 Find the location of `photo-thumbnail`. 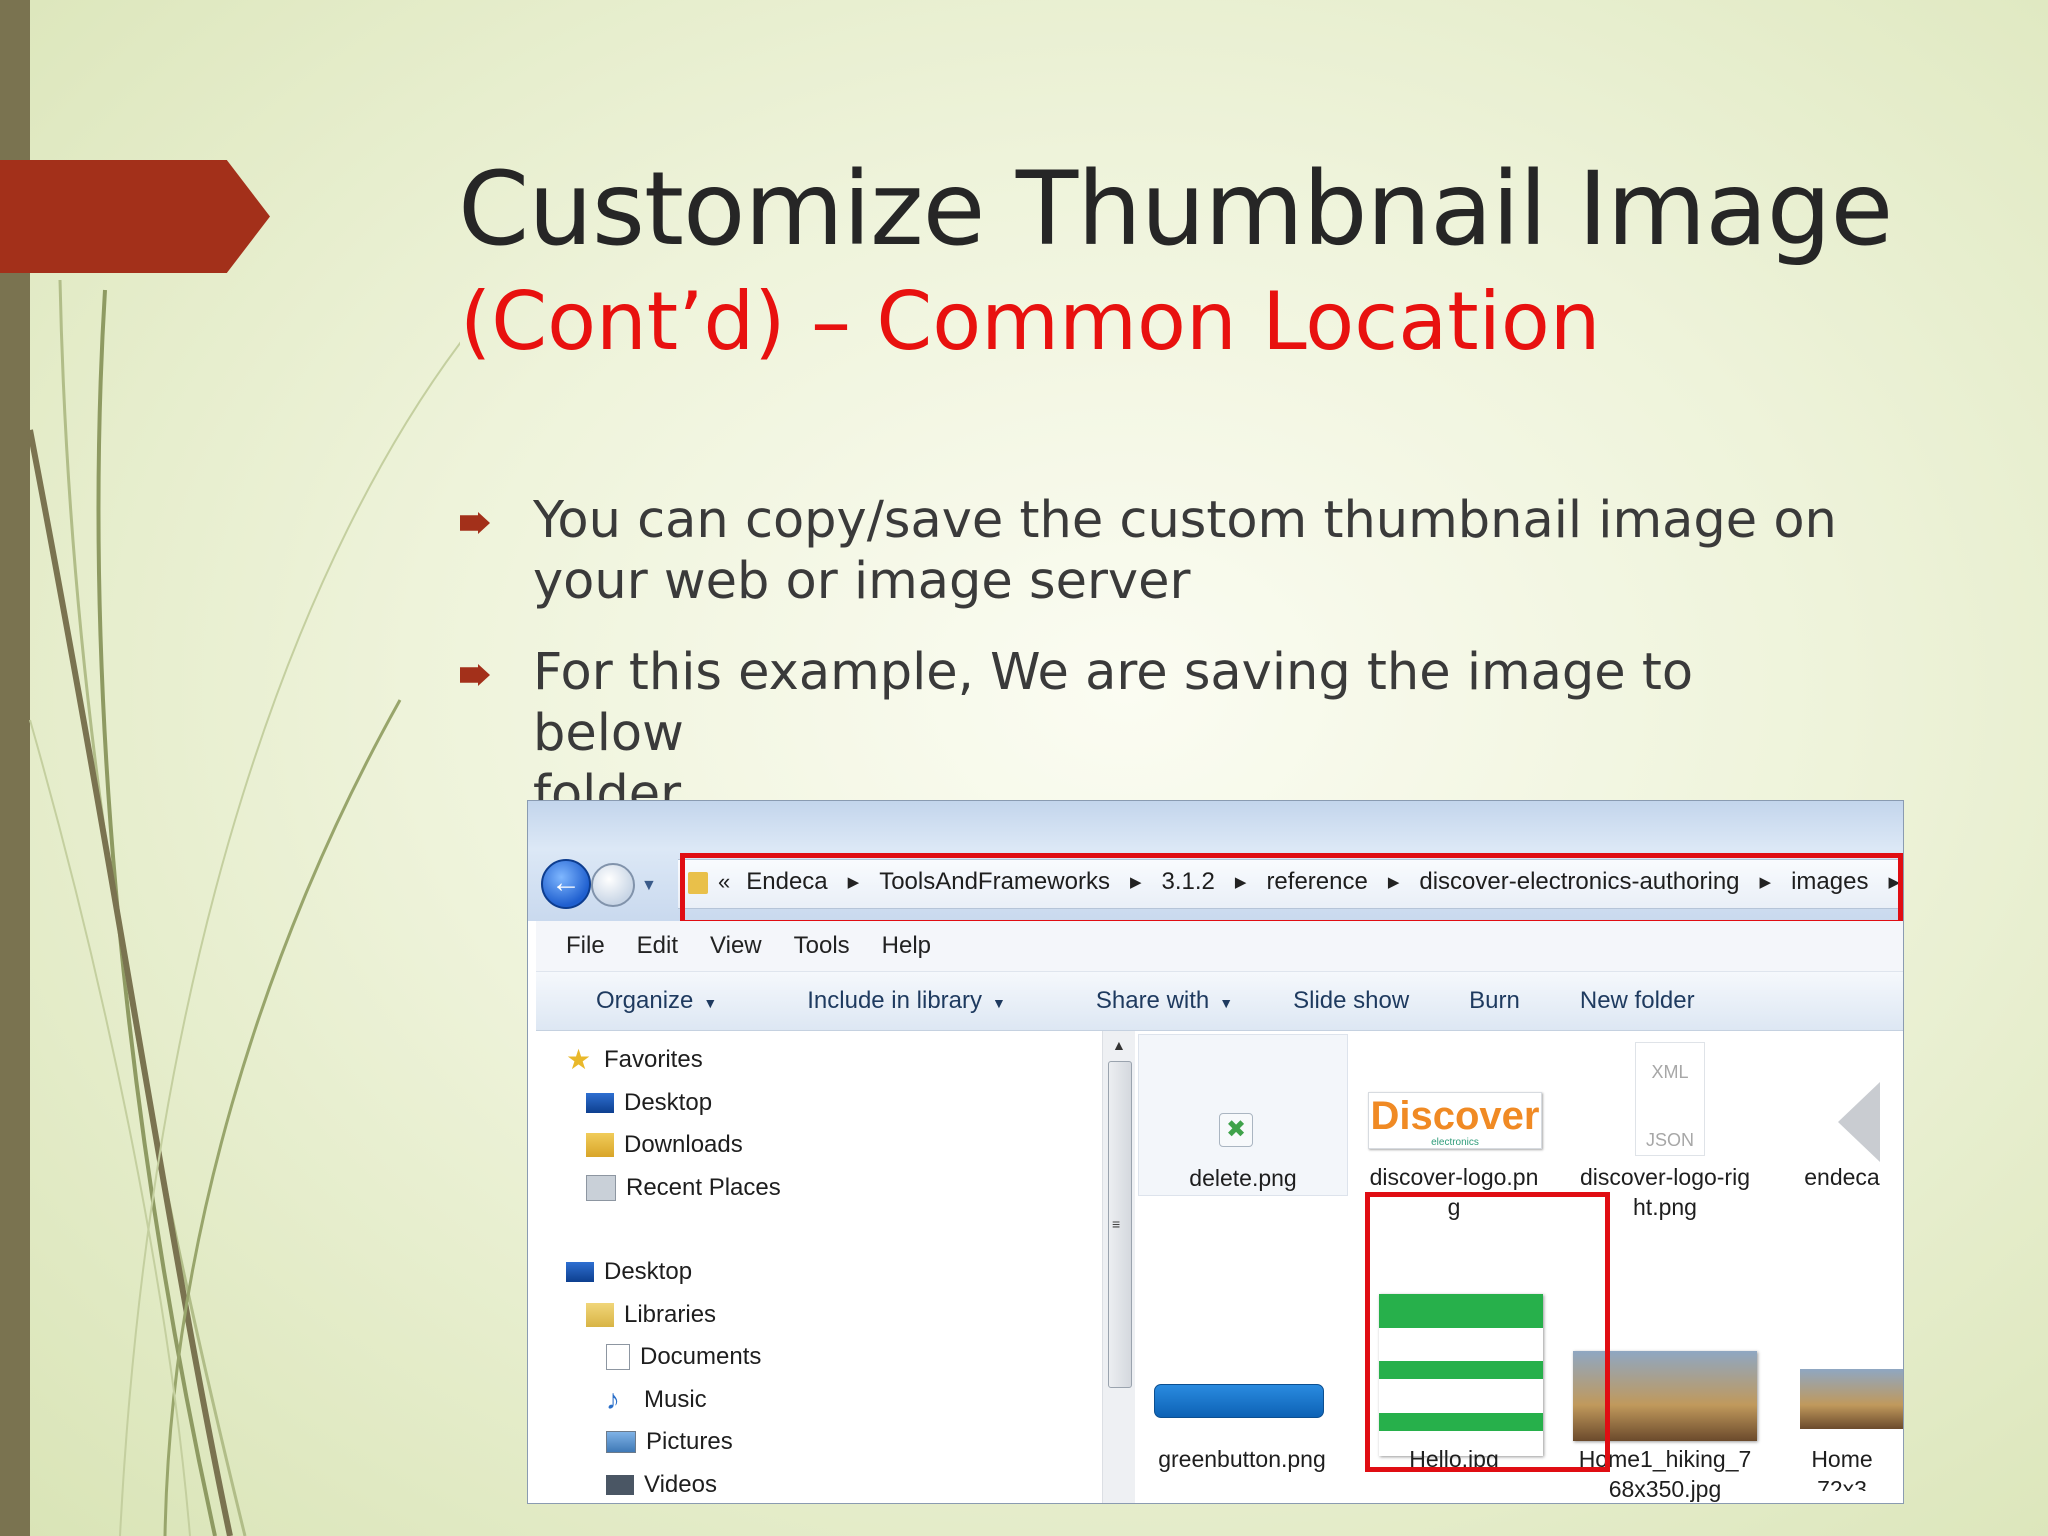

photo-thumbnail is located at coordinates (1851, 1399).